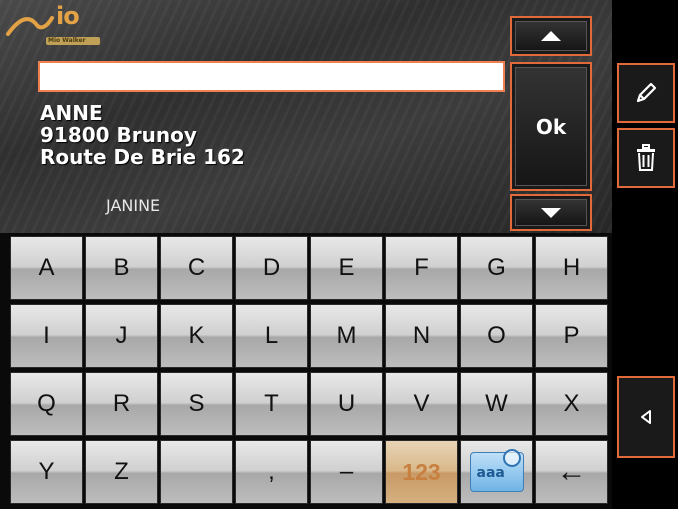  What do you see at coordinates (118, 135) in the screenshot?
I see `result-city: 91800 Brunoy` at bounding box center [118, 135].